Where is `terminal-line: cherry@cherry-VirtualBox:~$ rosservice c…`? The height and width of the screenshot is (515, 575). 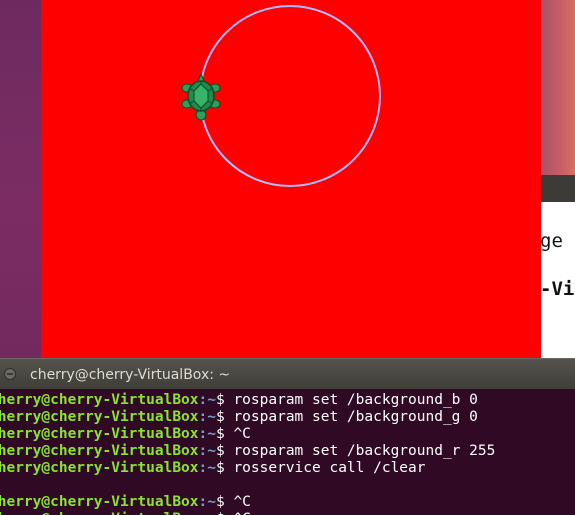
terminal-line: cherry@cherry-VirtualBox:~$ rosservice c… is located at coordinates (213, 468).